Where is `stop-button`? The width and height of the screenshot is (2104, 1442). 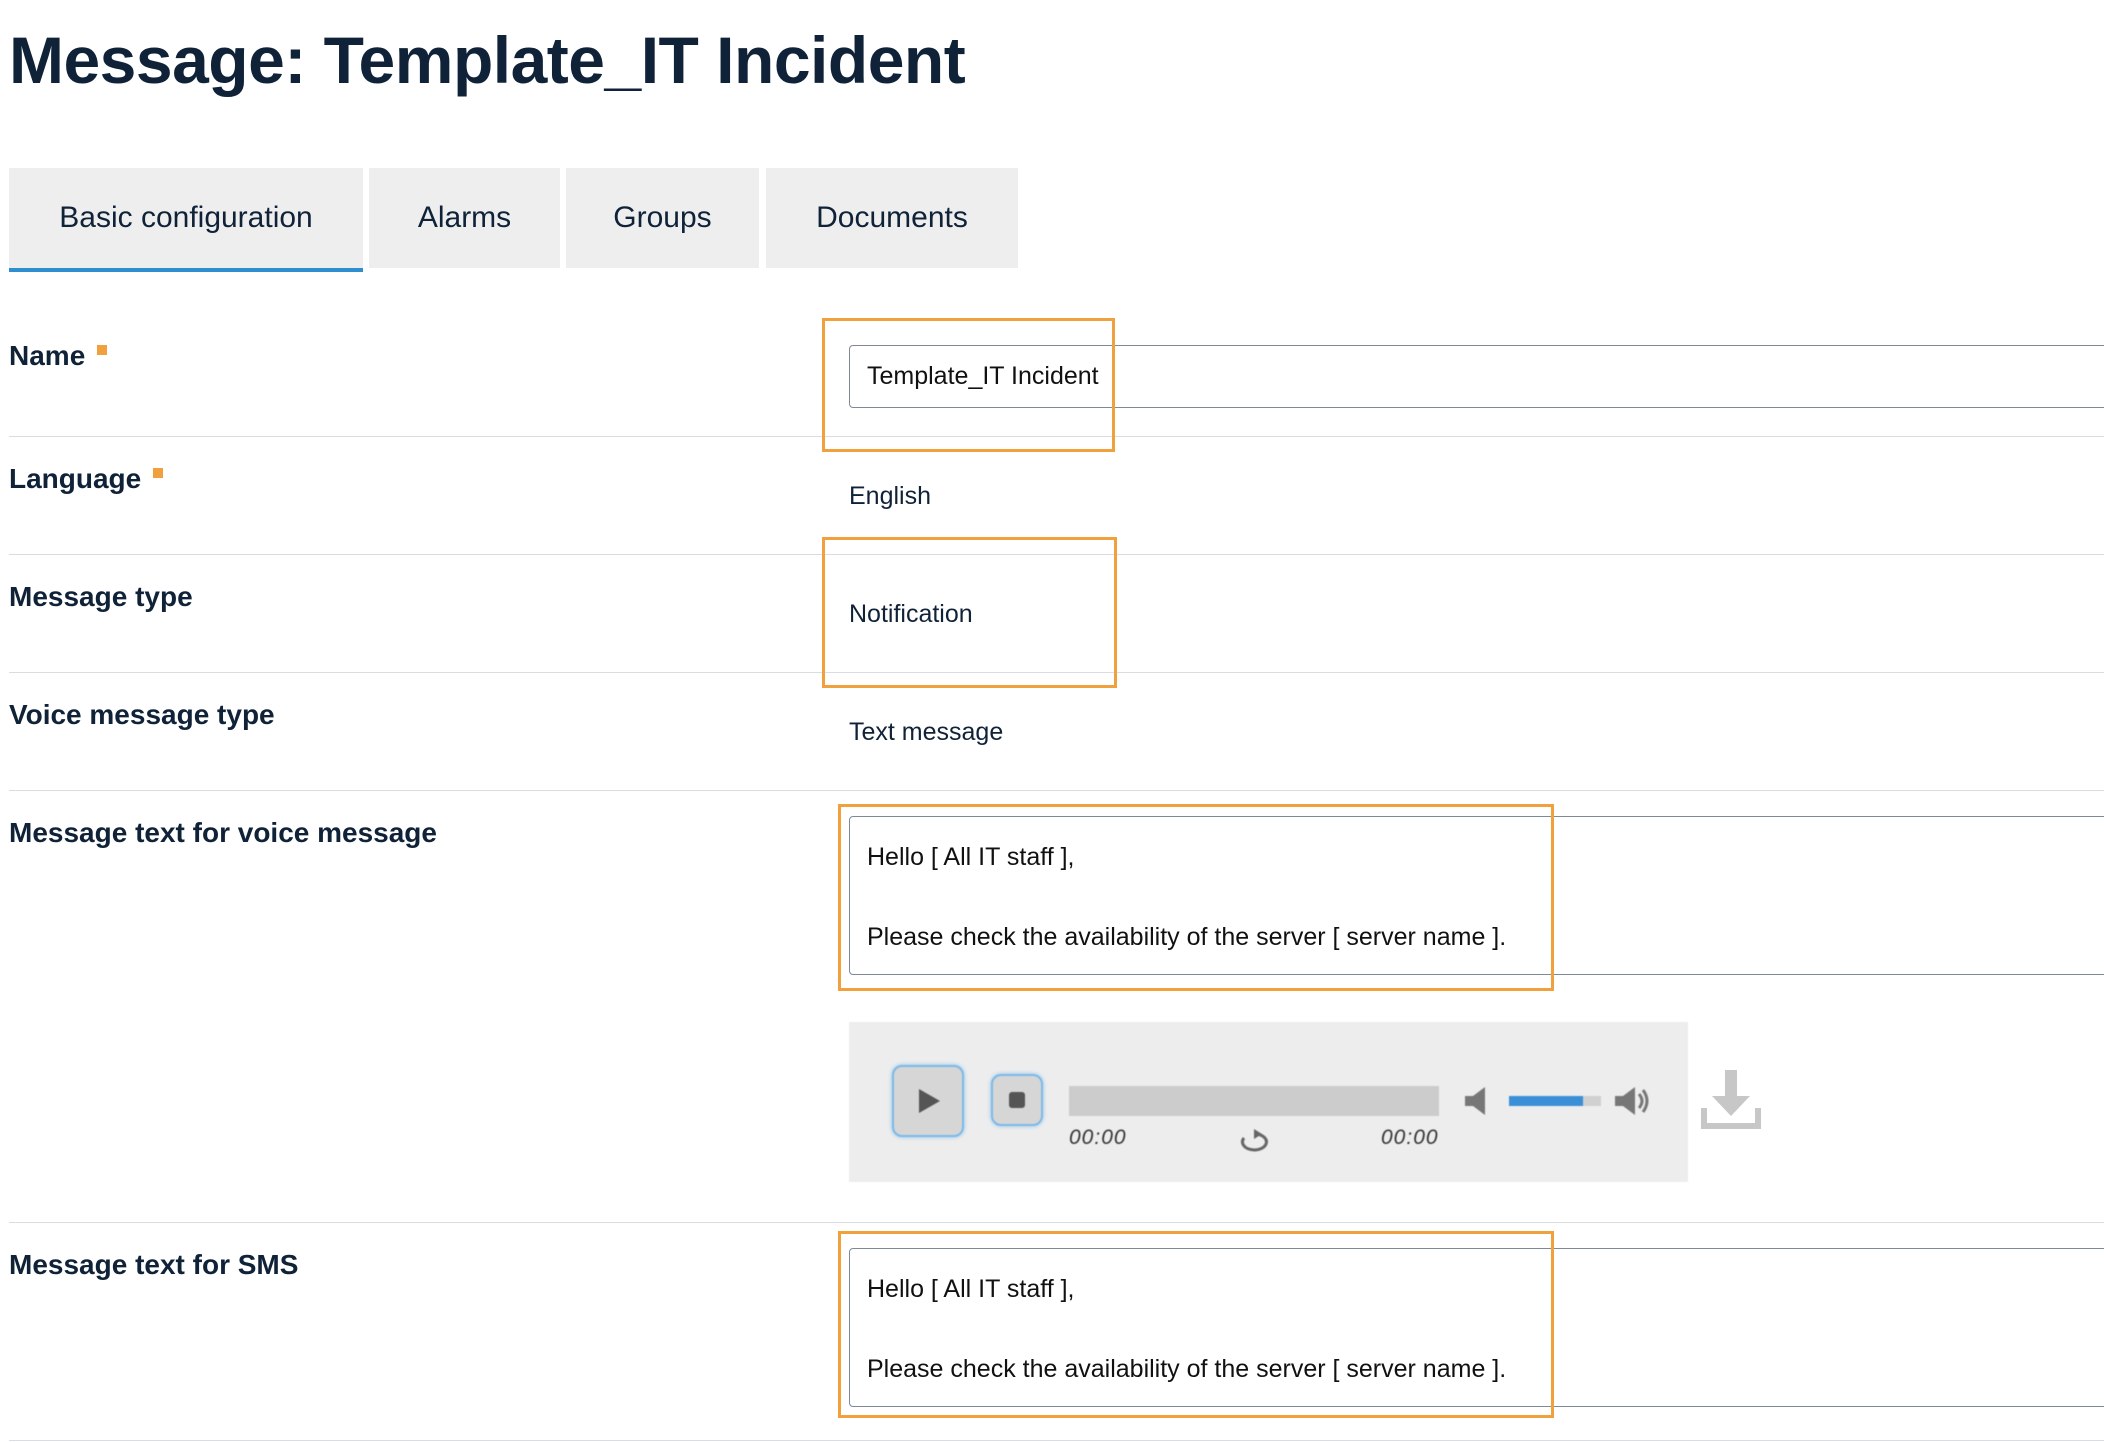
stop-button is located at coordinates (1017, 1100).